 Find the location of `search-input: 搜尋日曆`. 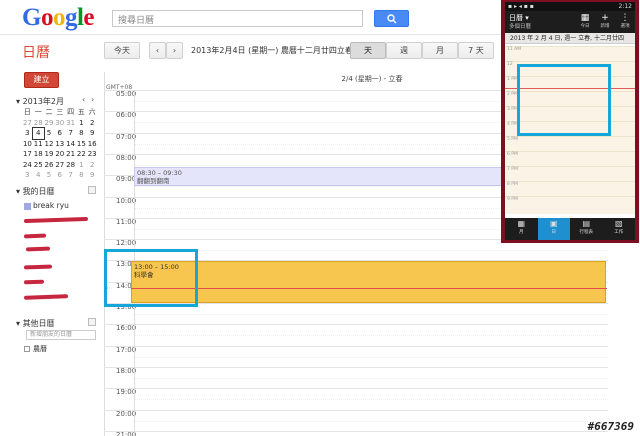

search-input: 搜尋日曆 is located at coordinates (237, 18).